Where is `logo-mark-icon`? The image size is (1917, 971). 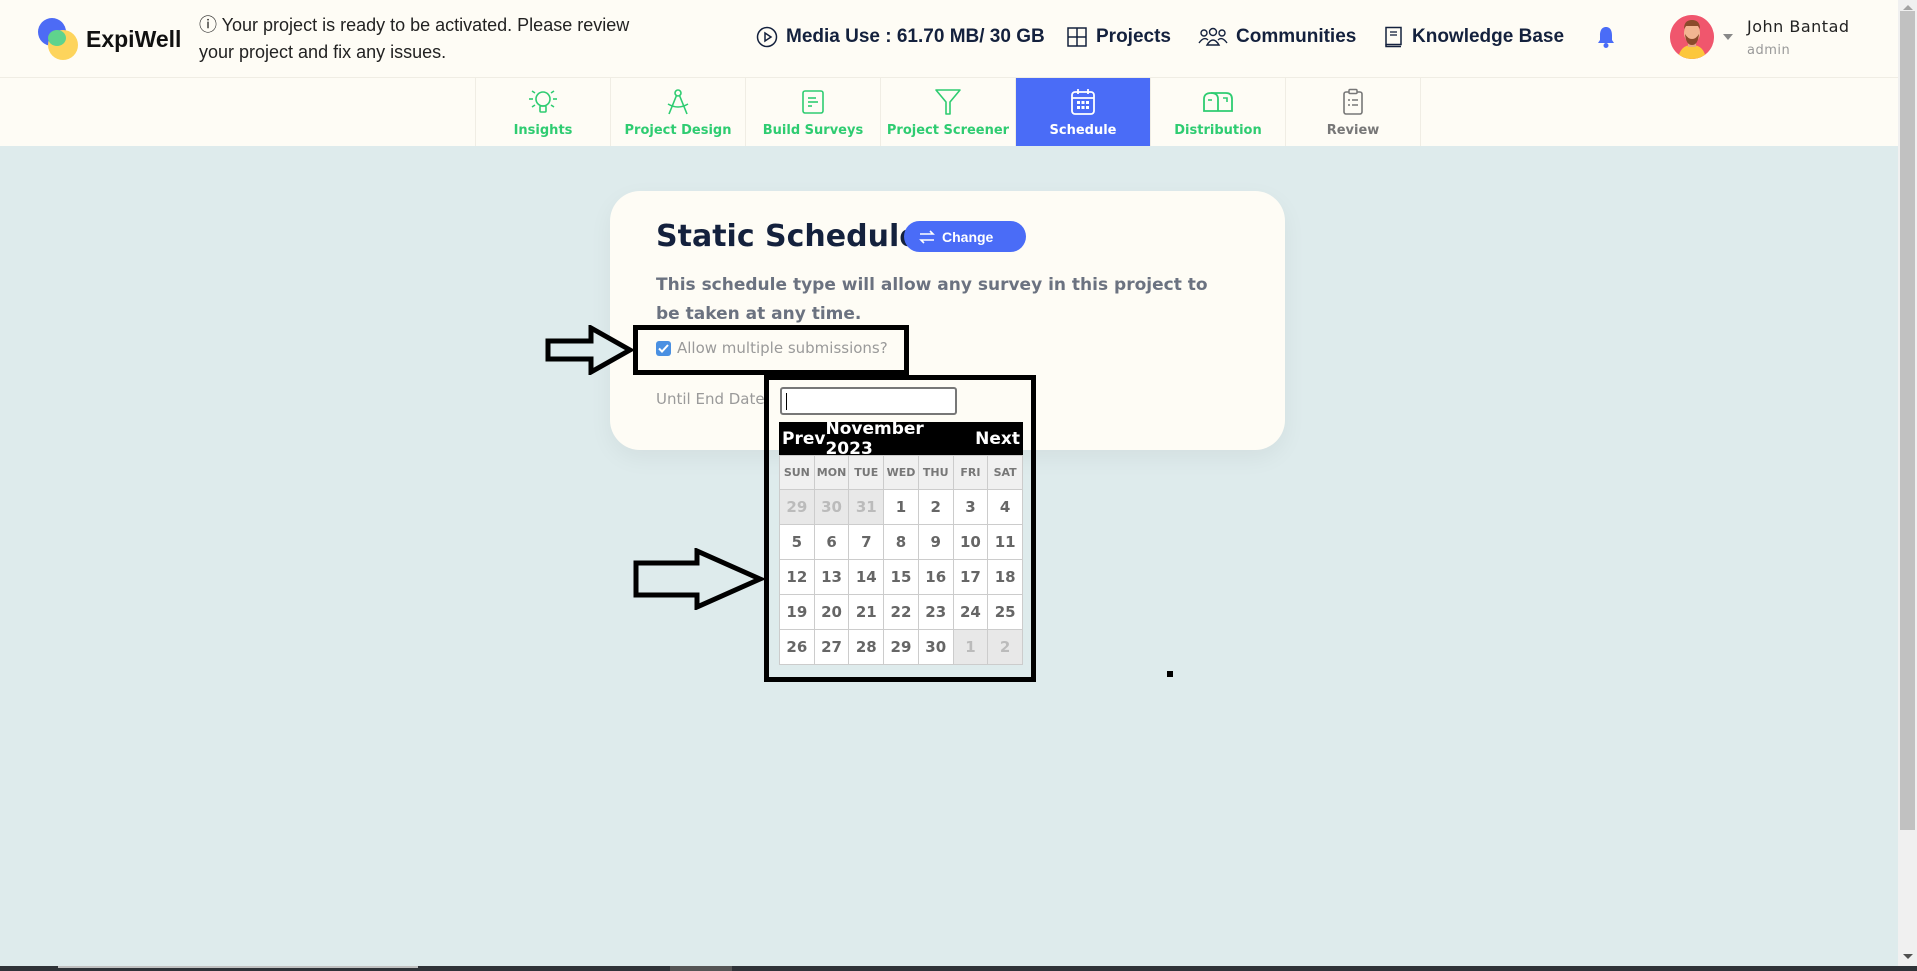 logo-mark-icon is located at coordinates (59, 39).